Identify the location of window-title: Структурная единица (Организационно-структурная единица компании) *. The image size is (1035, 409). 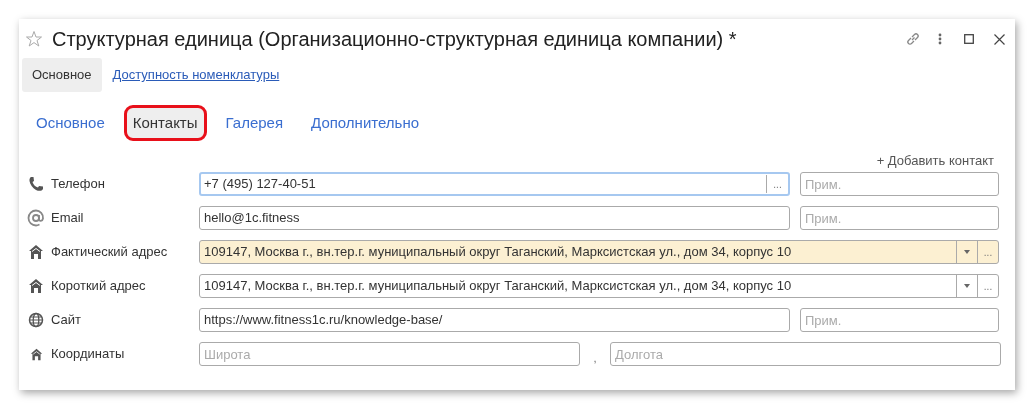
(395, 39).